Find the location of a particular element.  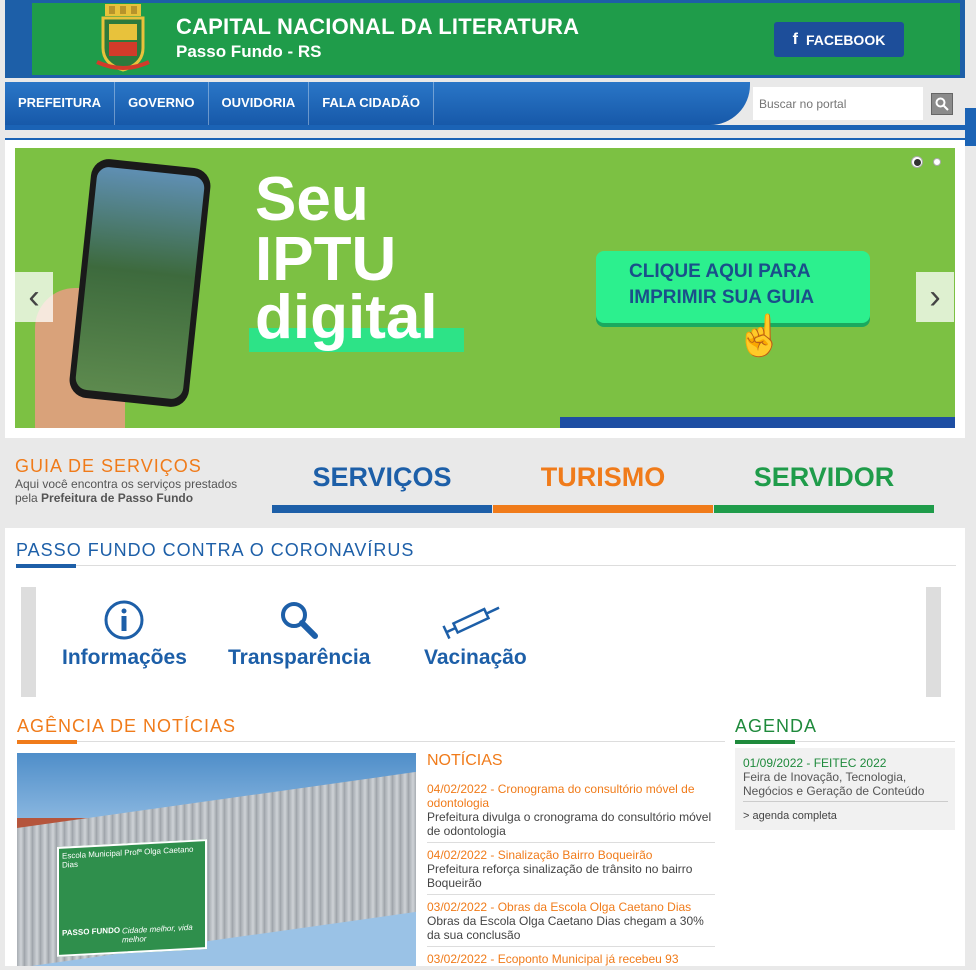

search-box is located at coordinates (838, 103).